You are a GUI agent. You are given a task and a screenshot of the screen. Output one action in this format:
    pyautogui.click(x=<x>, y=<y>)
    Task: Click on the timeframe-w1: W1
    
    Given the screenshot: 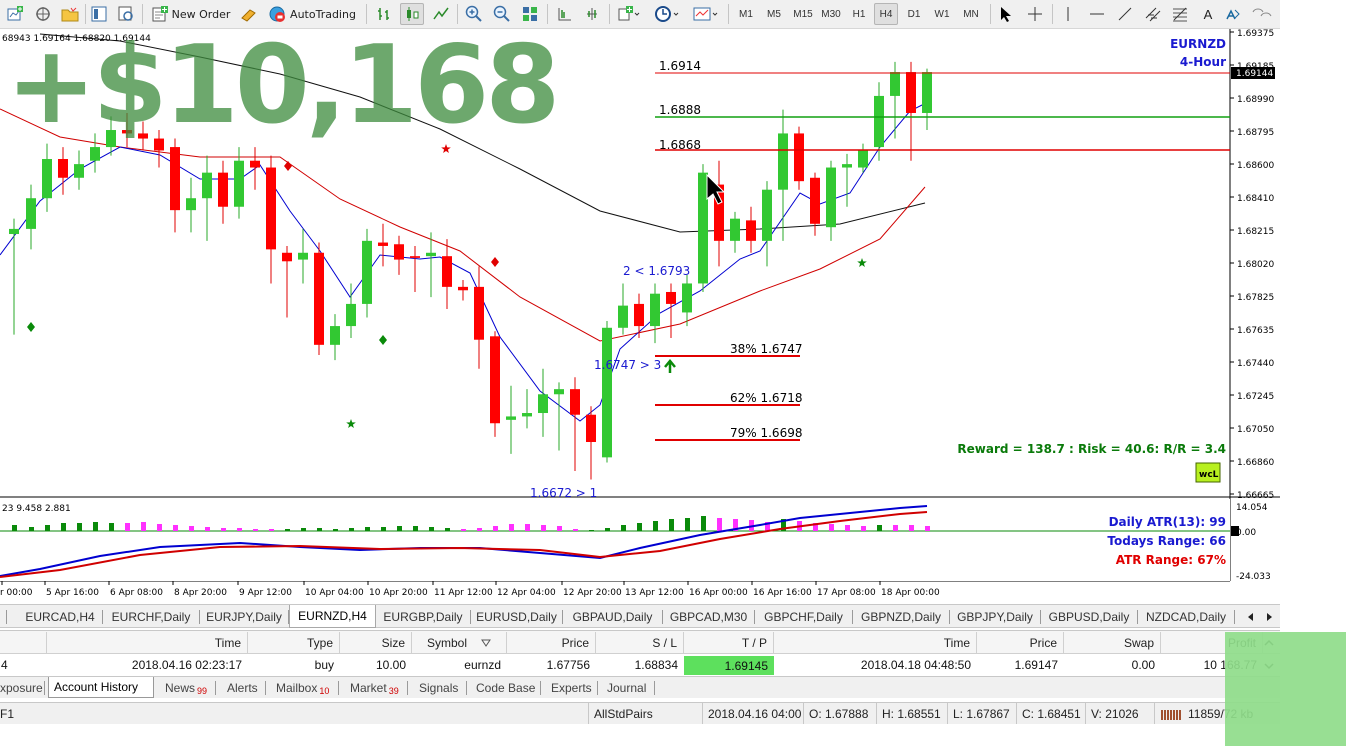 What is the action you would take?
    pyautogui.click(x=942, y=14)
    